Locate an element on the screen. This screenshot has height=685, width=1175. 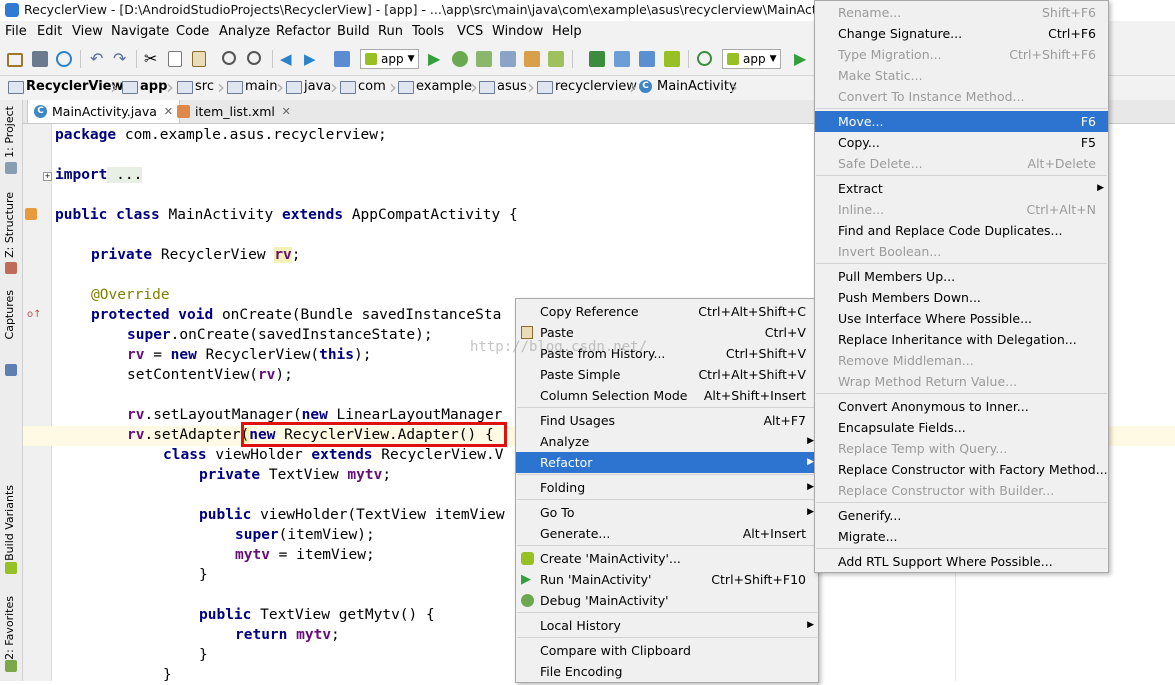
coverage-icon is located at coordinates (508, 59).